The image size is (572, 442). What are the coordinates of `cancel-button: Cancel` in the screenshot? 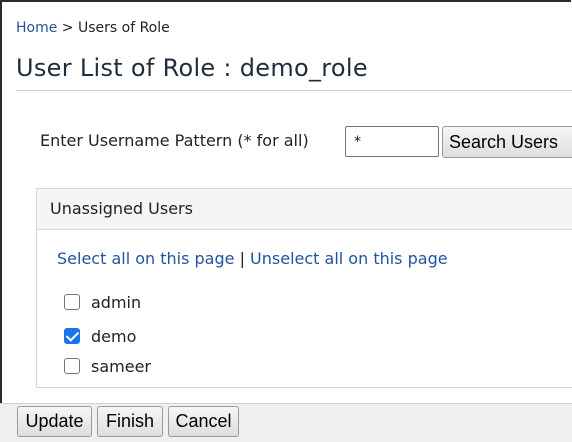 It's located at (203, 421).